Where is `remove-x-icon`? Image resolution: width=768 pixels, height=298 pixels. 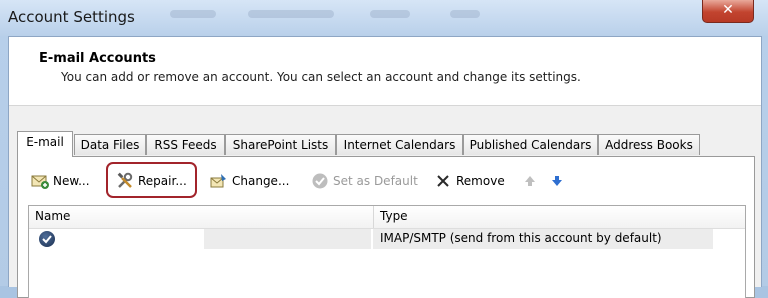
remove-x-icon is located at coordinates (443, 181).